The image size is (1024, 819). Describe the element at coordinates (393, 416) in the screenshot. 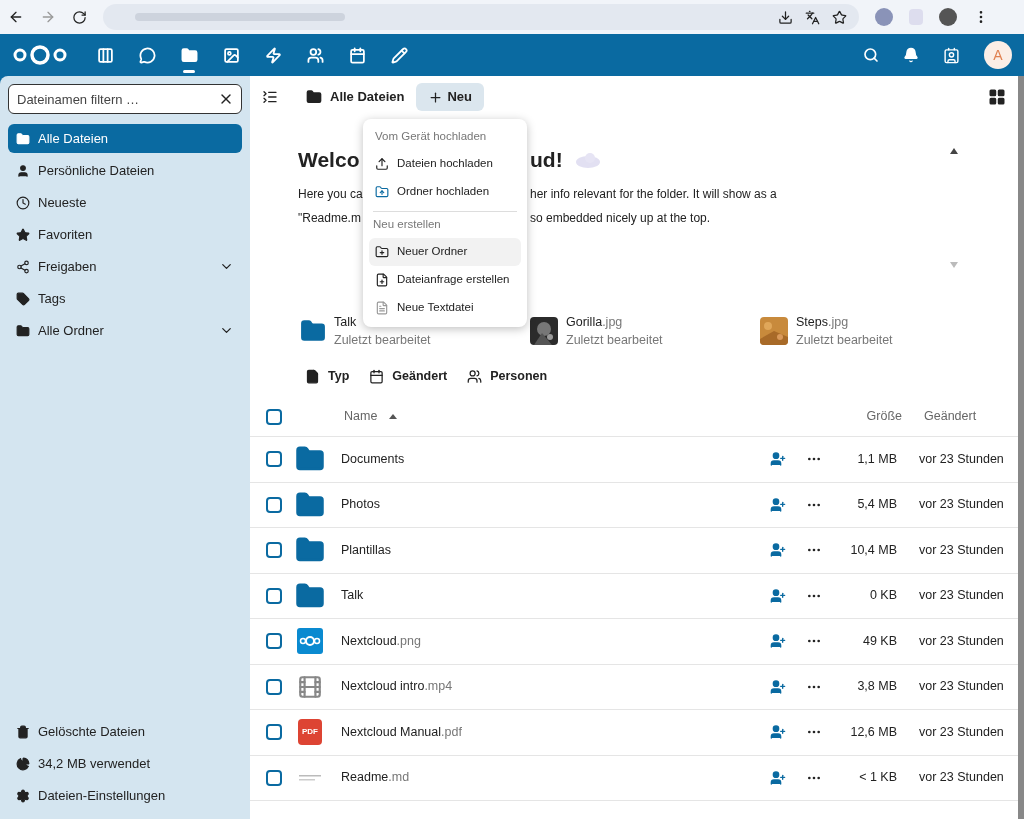

I see `sort-icon` at that location.